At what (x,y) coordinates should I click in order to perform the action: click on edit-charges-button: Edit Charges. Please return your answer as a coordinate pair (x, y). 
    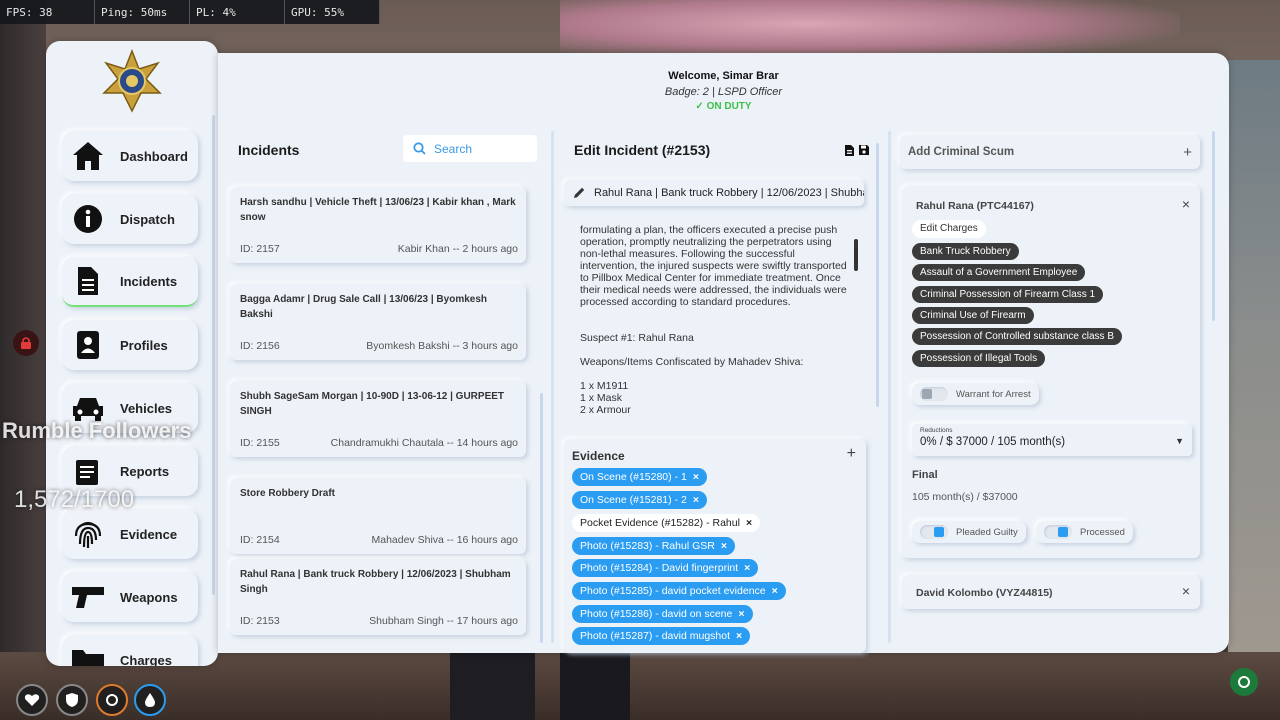
    Looking at the image, I should click on (949, 229).